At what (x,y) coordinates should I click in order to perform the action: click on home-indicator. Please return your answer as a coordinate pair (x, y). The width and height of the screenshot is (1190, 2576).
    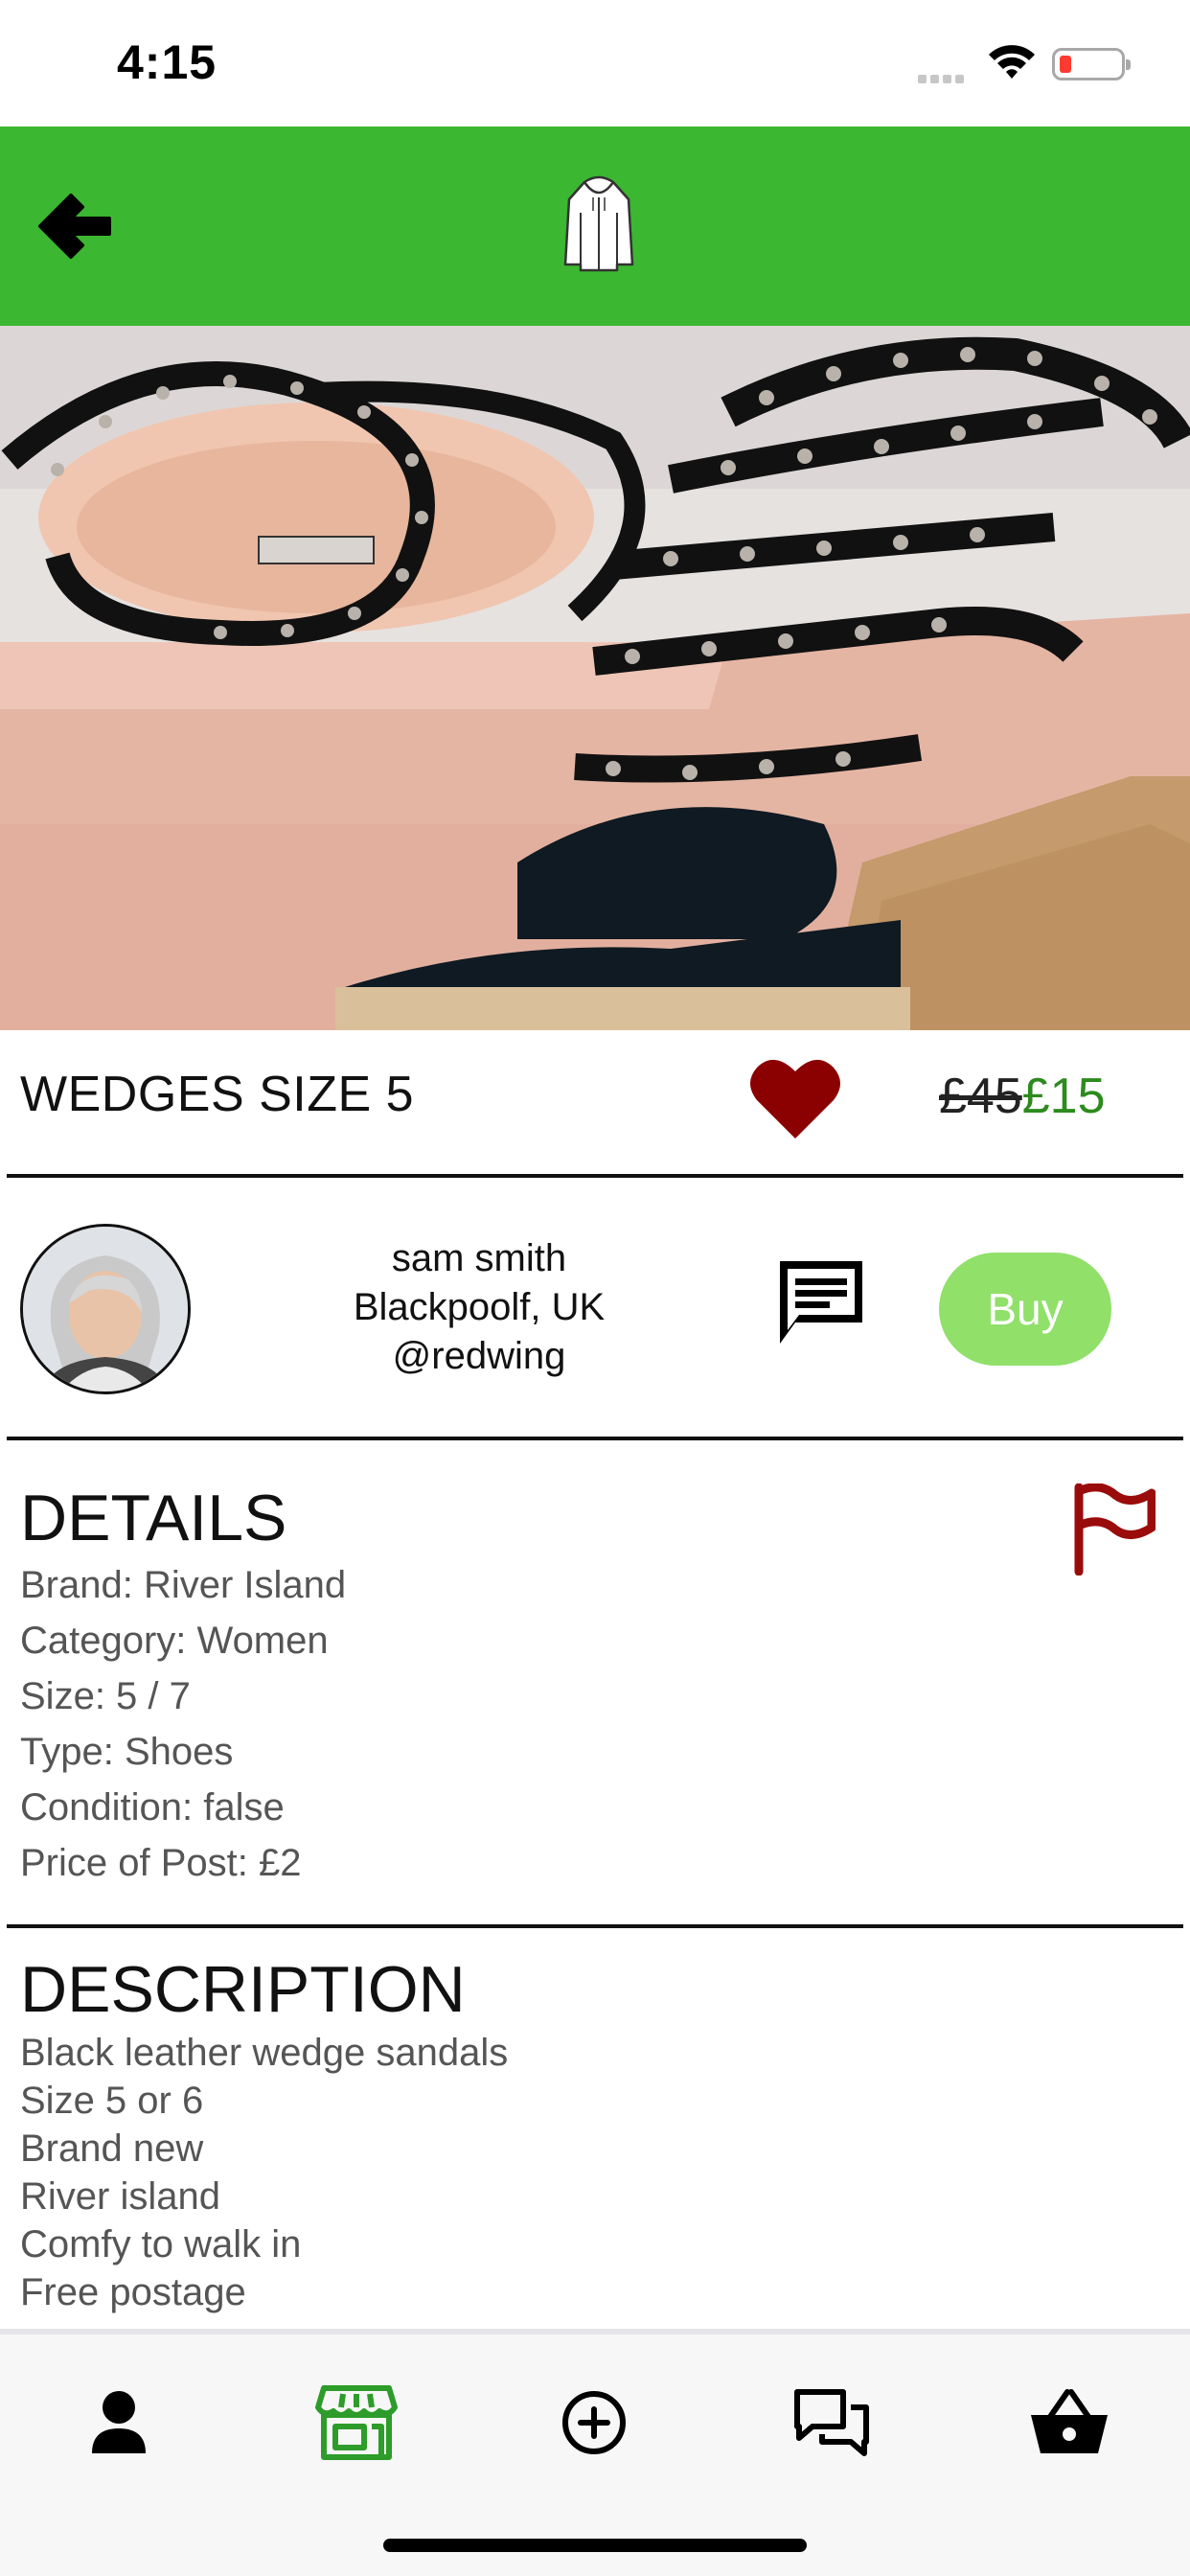
    Looking at the image, I should click on (595, 2545).